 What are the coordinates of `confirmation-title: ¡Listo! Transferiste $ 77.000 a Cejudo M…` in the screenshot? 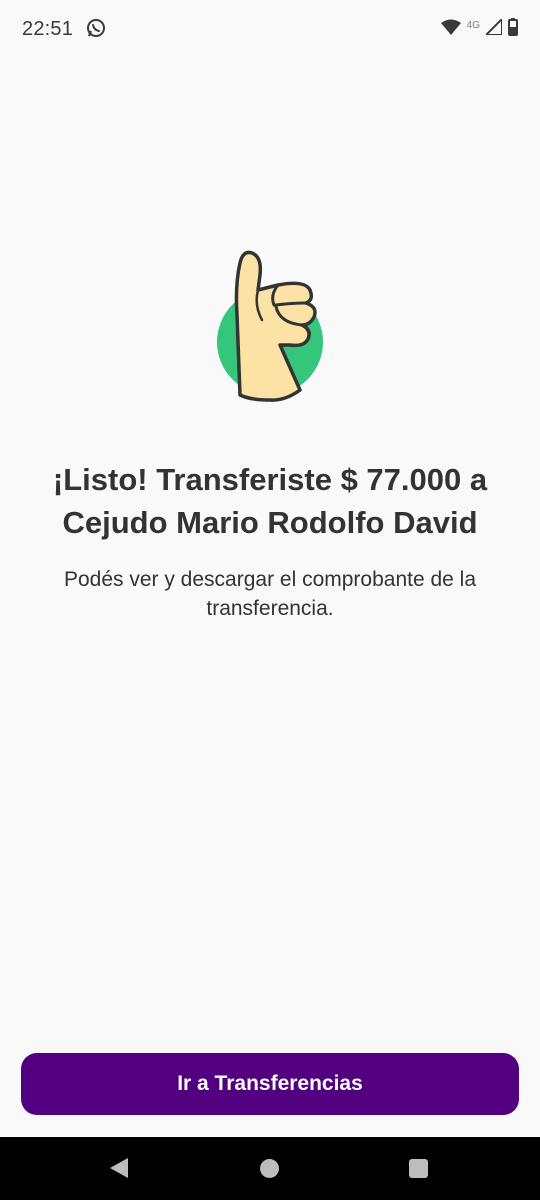 It's located at (270, 501).